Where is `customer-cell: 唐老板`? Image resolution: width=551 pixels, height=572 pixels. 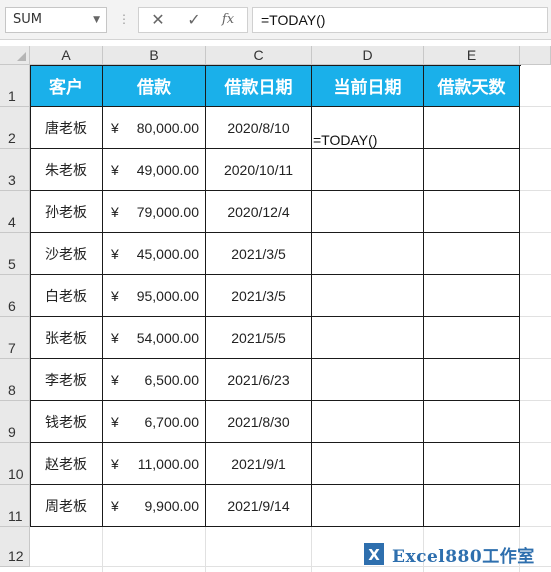 customer-cell: 唐老板 is located at coordinates (66, 128).